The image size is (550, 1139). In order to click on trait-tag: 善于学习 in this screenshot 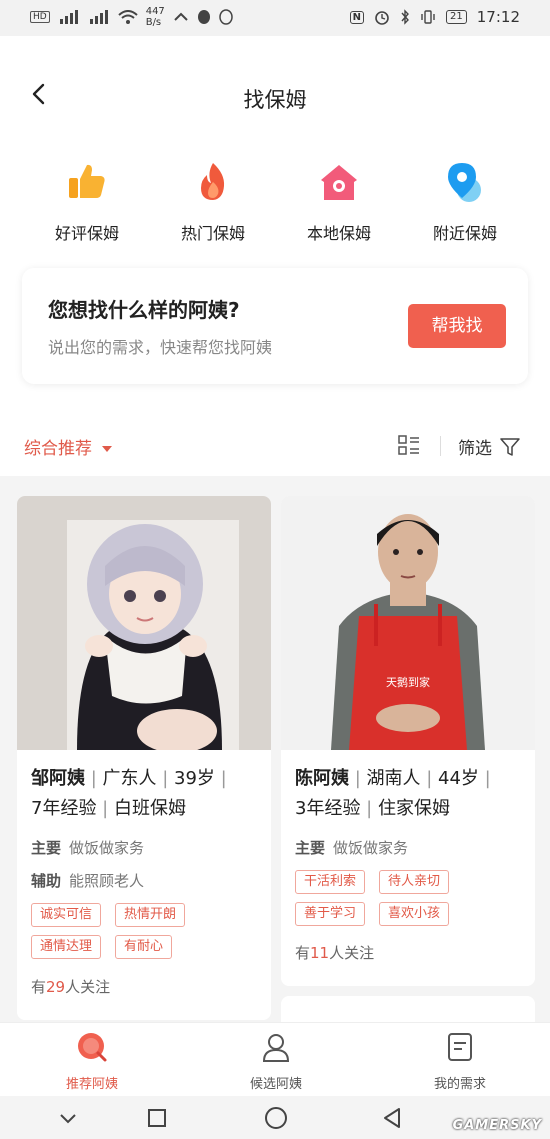, I will do `click(330, 914)`.